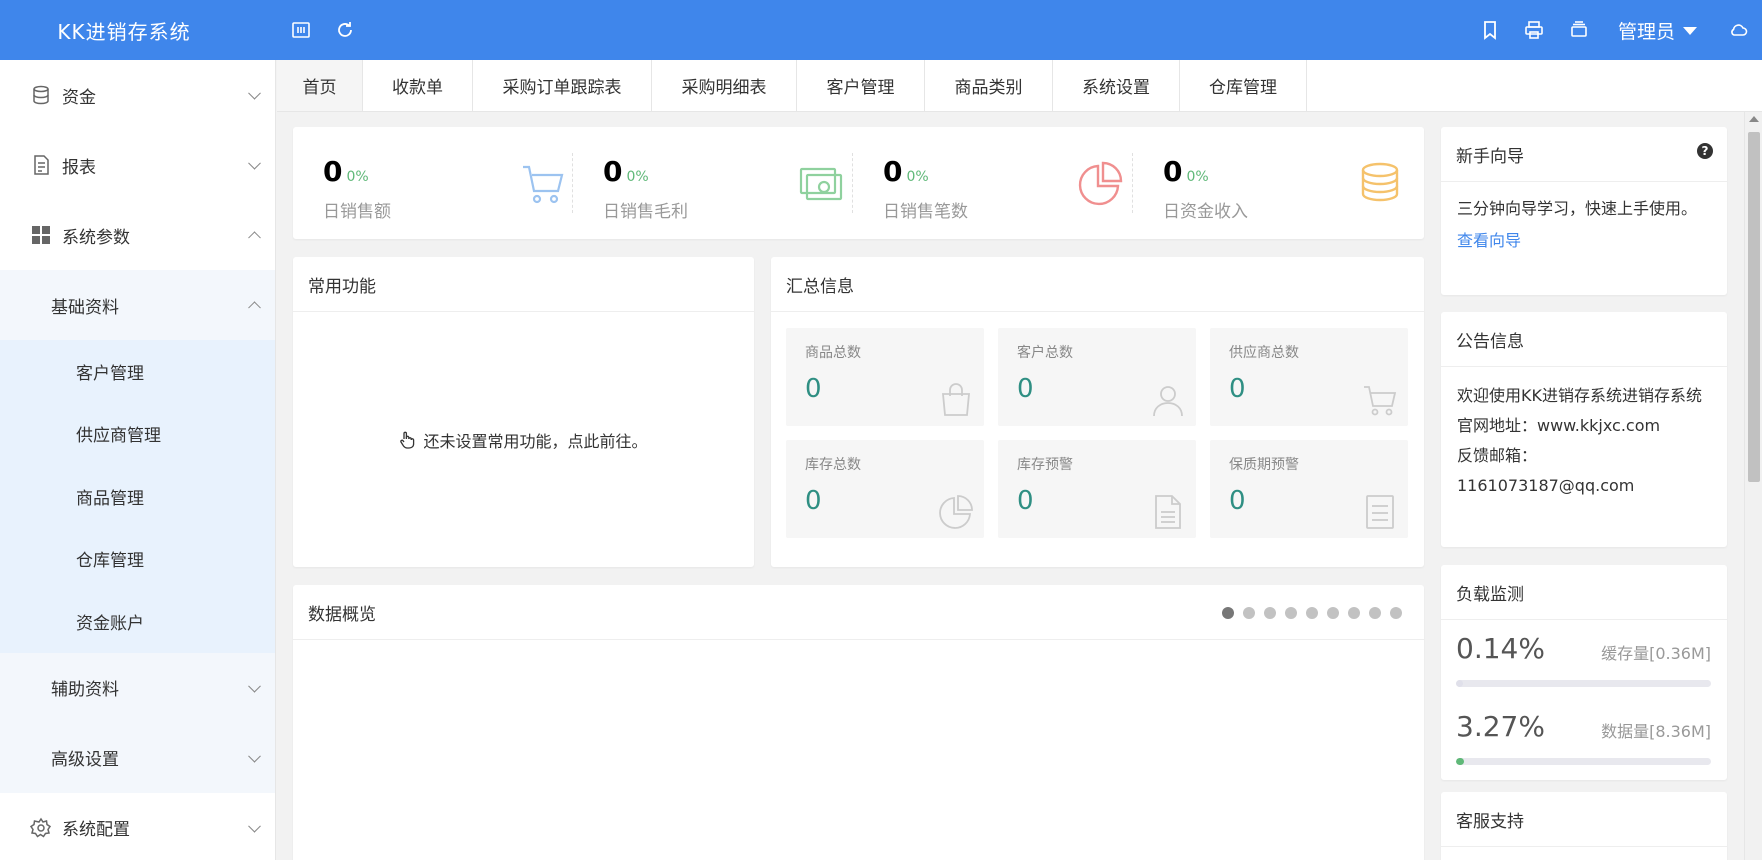 The width and height of the screenshot is (1762, 860). I want to click on panel-title: 客服支持, so click(1584, 819).